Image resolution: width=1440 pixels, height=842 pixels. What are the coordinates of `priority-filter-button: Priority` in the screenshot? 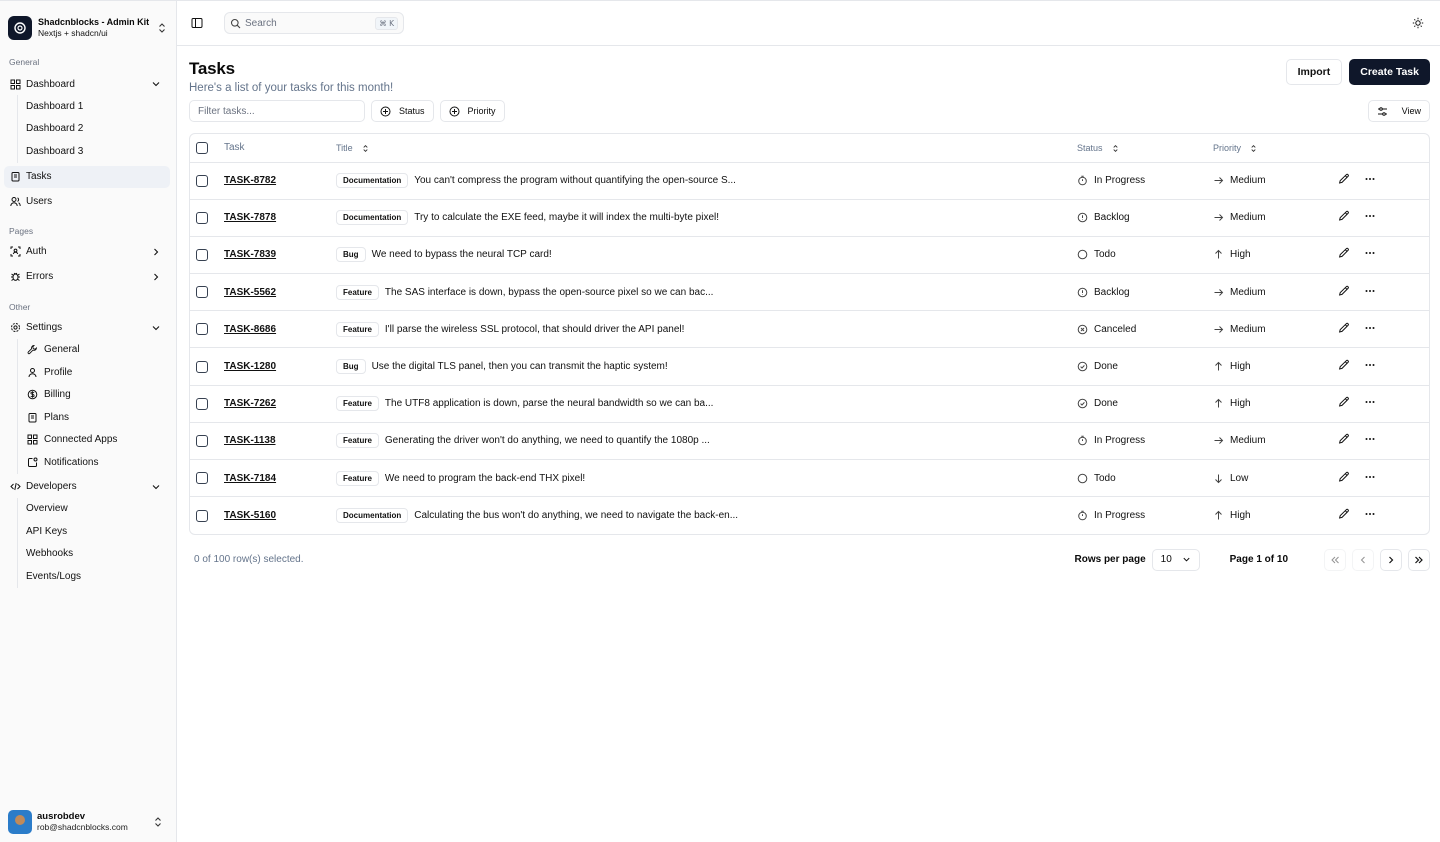 It's located at (472, 111).